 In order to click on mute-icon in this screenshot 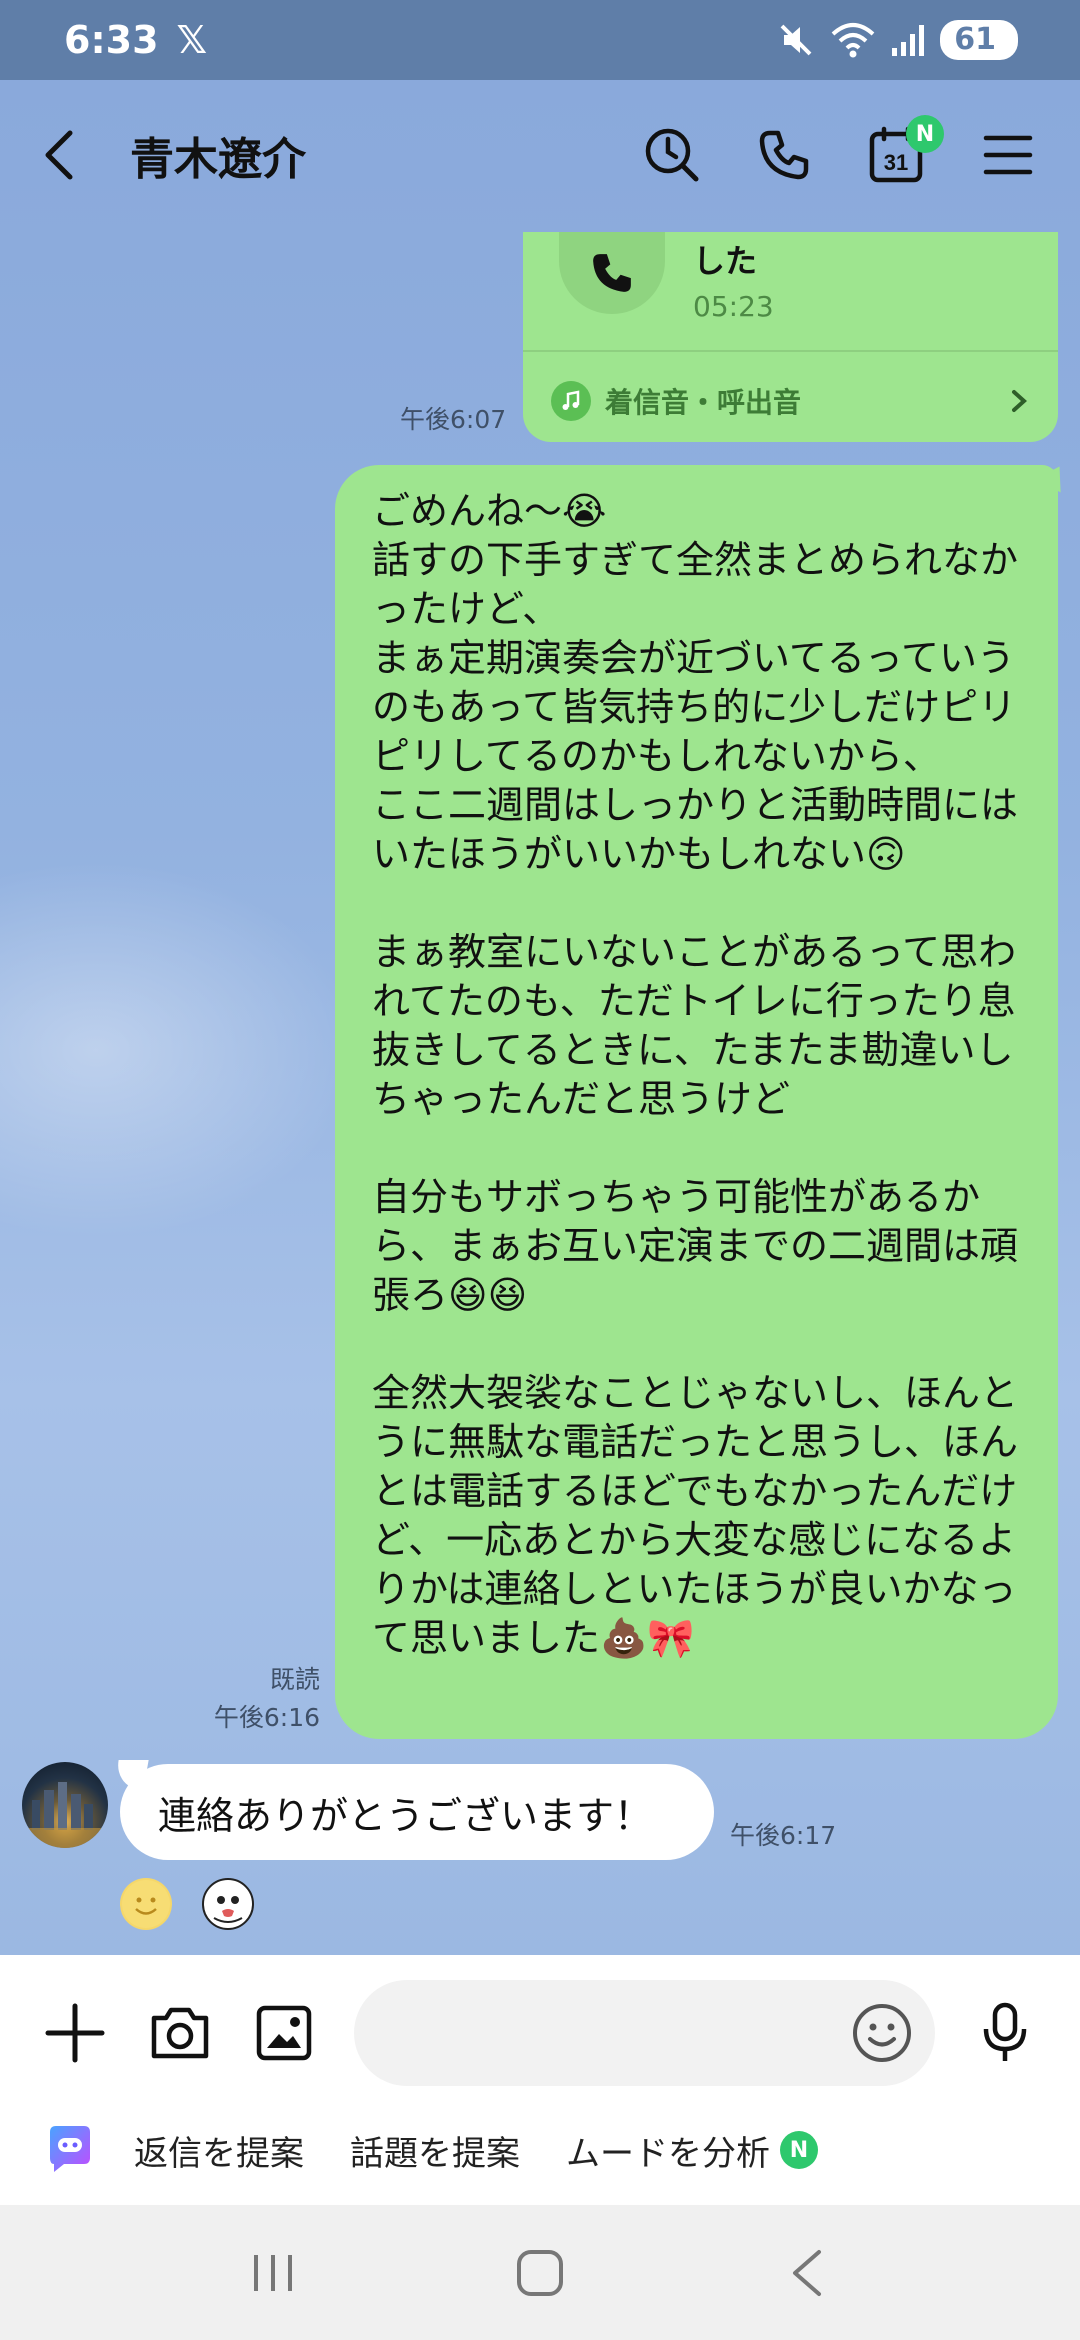, I will do `click(796, 40)`.